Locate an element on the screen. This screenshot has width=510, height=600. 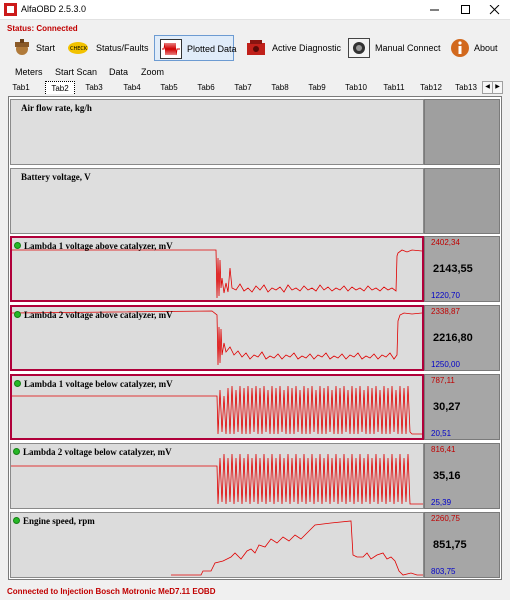
value-panel: 2260,75 851,75 803,75 is located at coordinates (462, 545).